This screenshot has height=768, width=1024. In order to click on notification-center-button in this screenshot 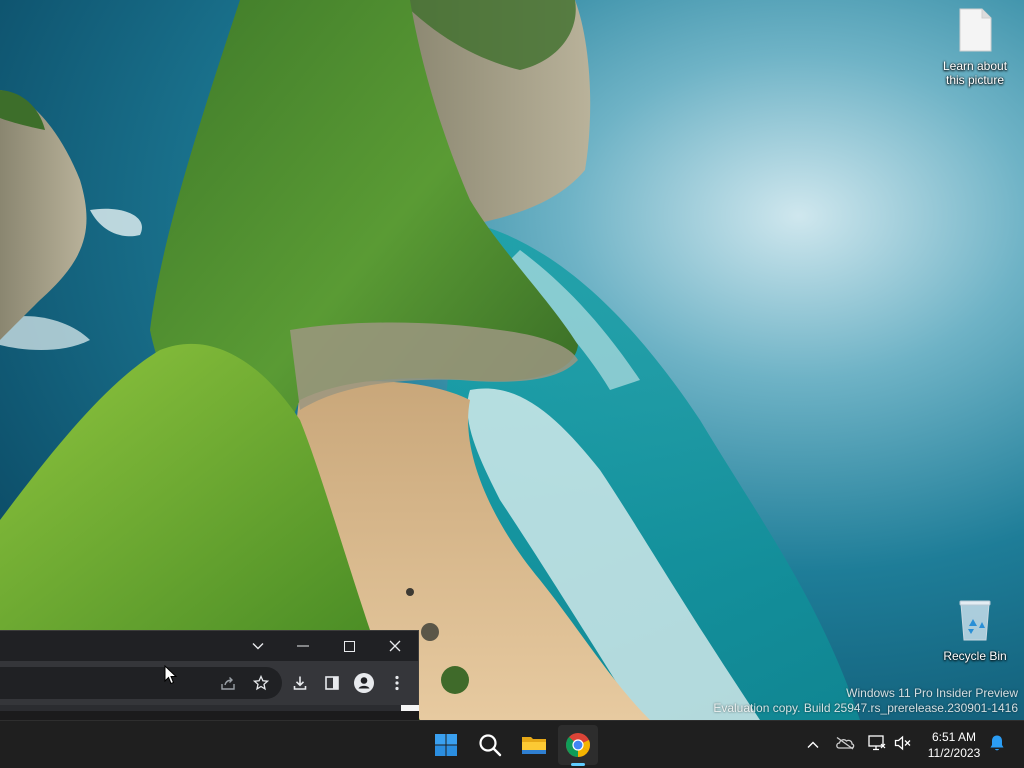, I will do `click(997, 745)`.